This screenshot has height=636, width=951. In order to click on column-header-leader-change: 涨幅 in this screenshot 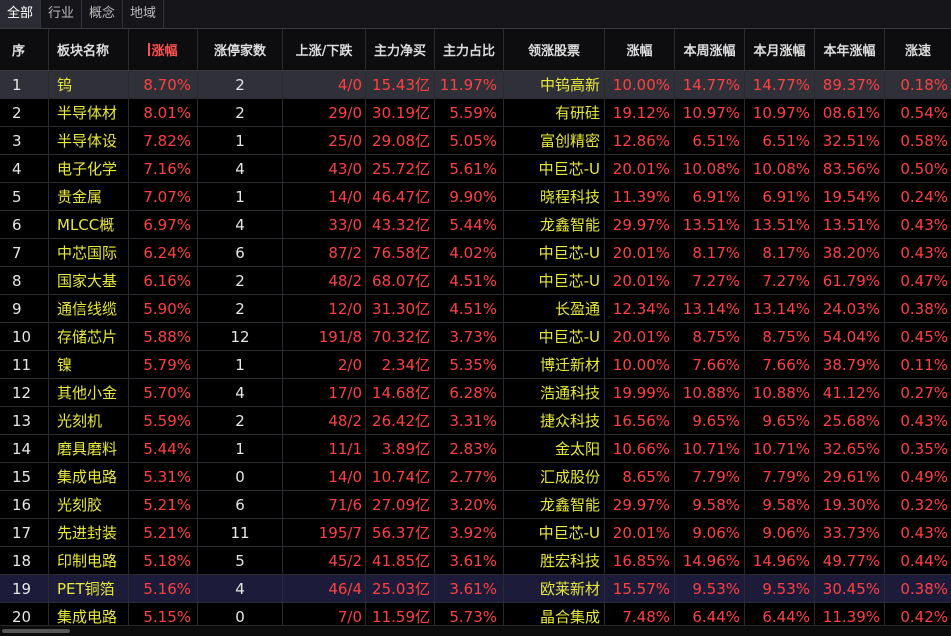, I will do `click(640, 49)`.